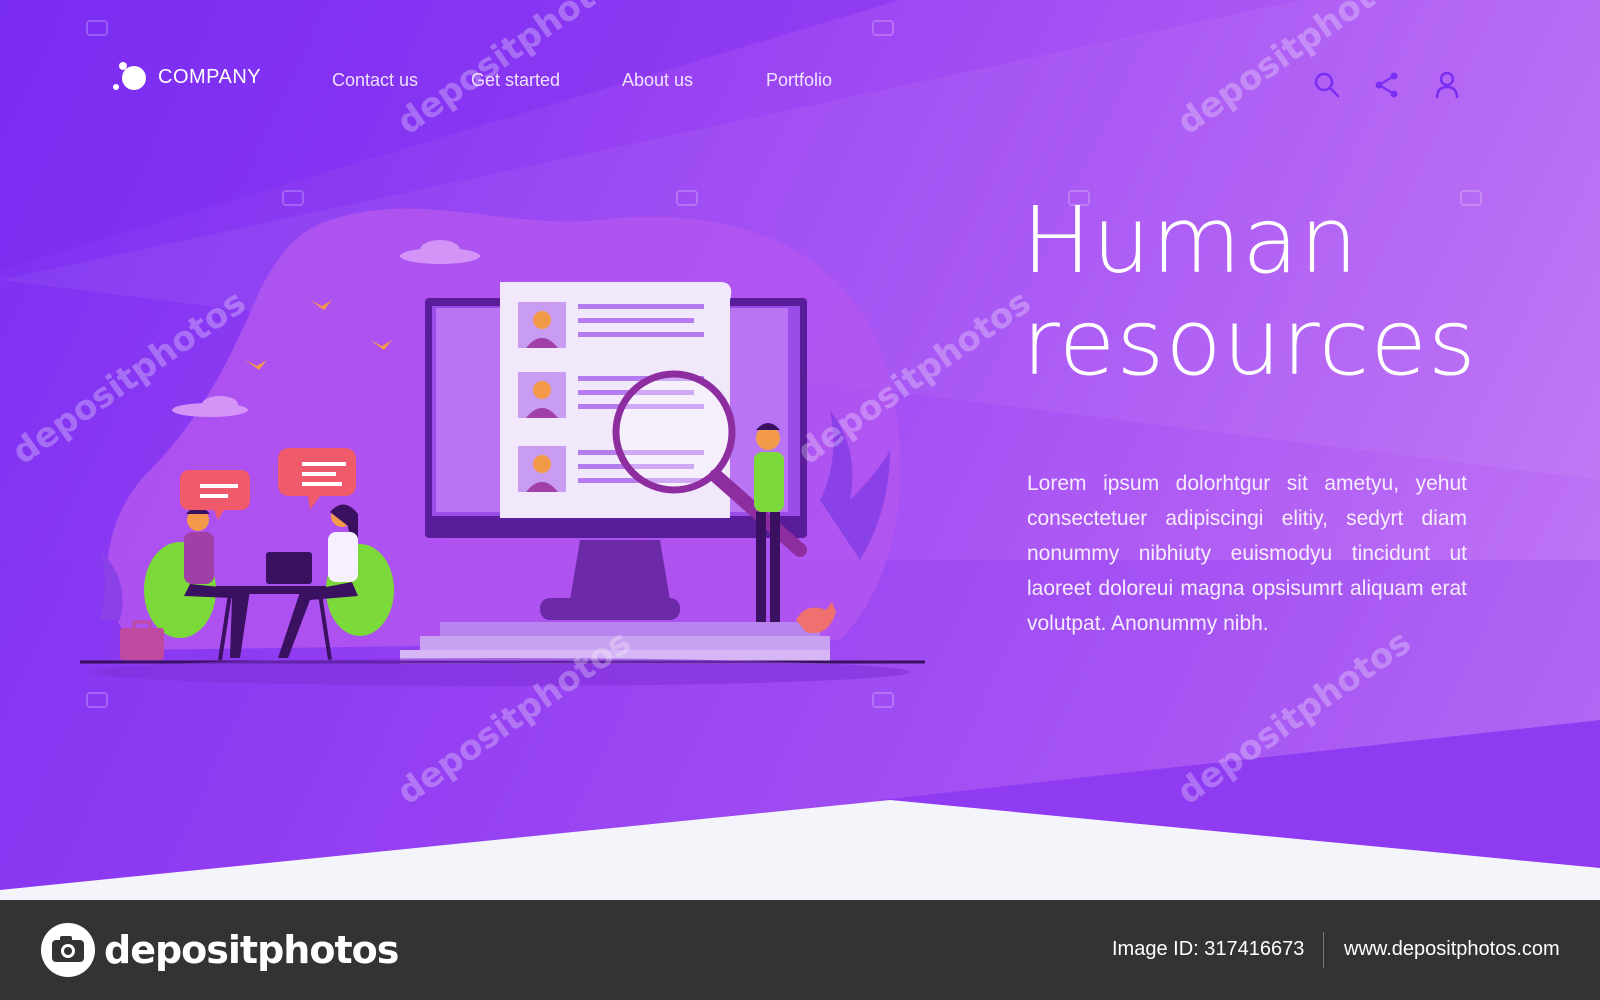 The width and height of the screenshot is (1600, 1000). Describe the element at coordinates (515, 80) in the screenshot. I see `nav-link-get-started: Get started` at that location.